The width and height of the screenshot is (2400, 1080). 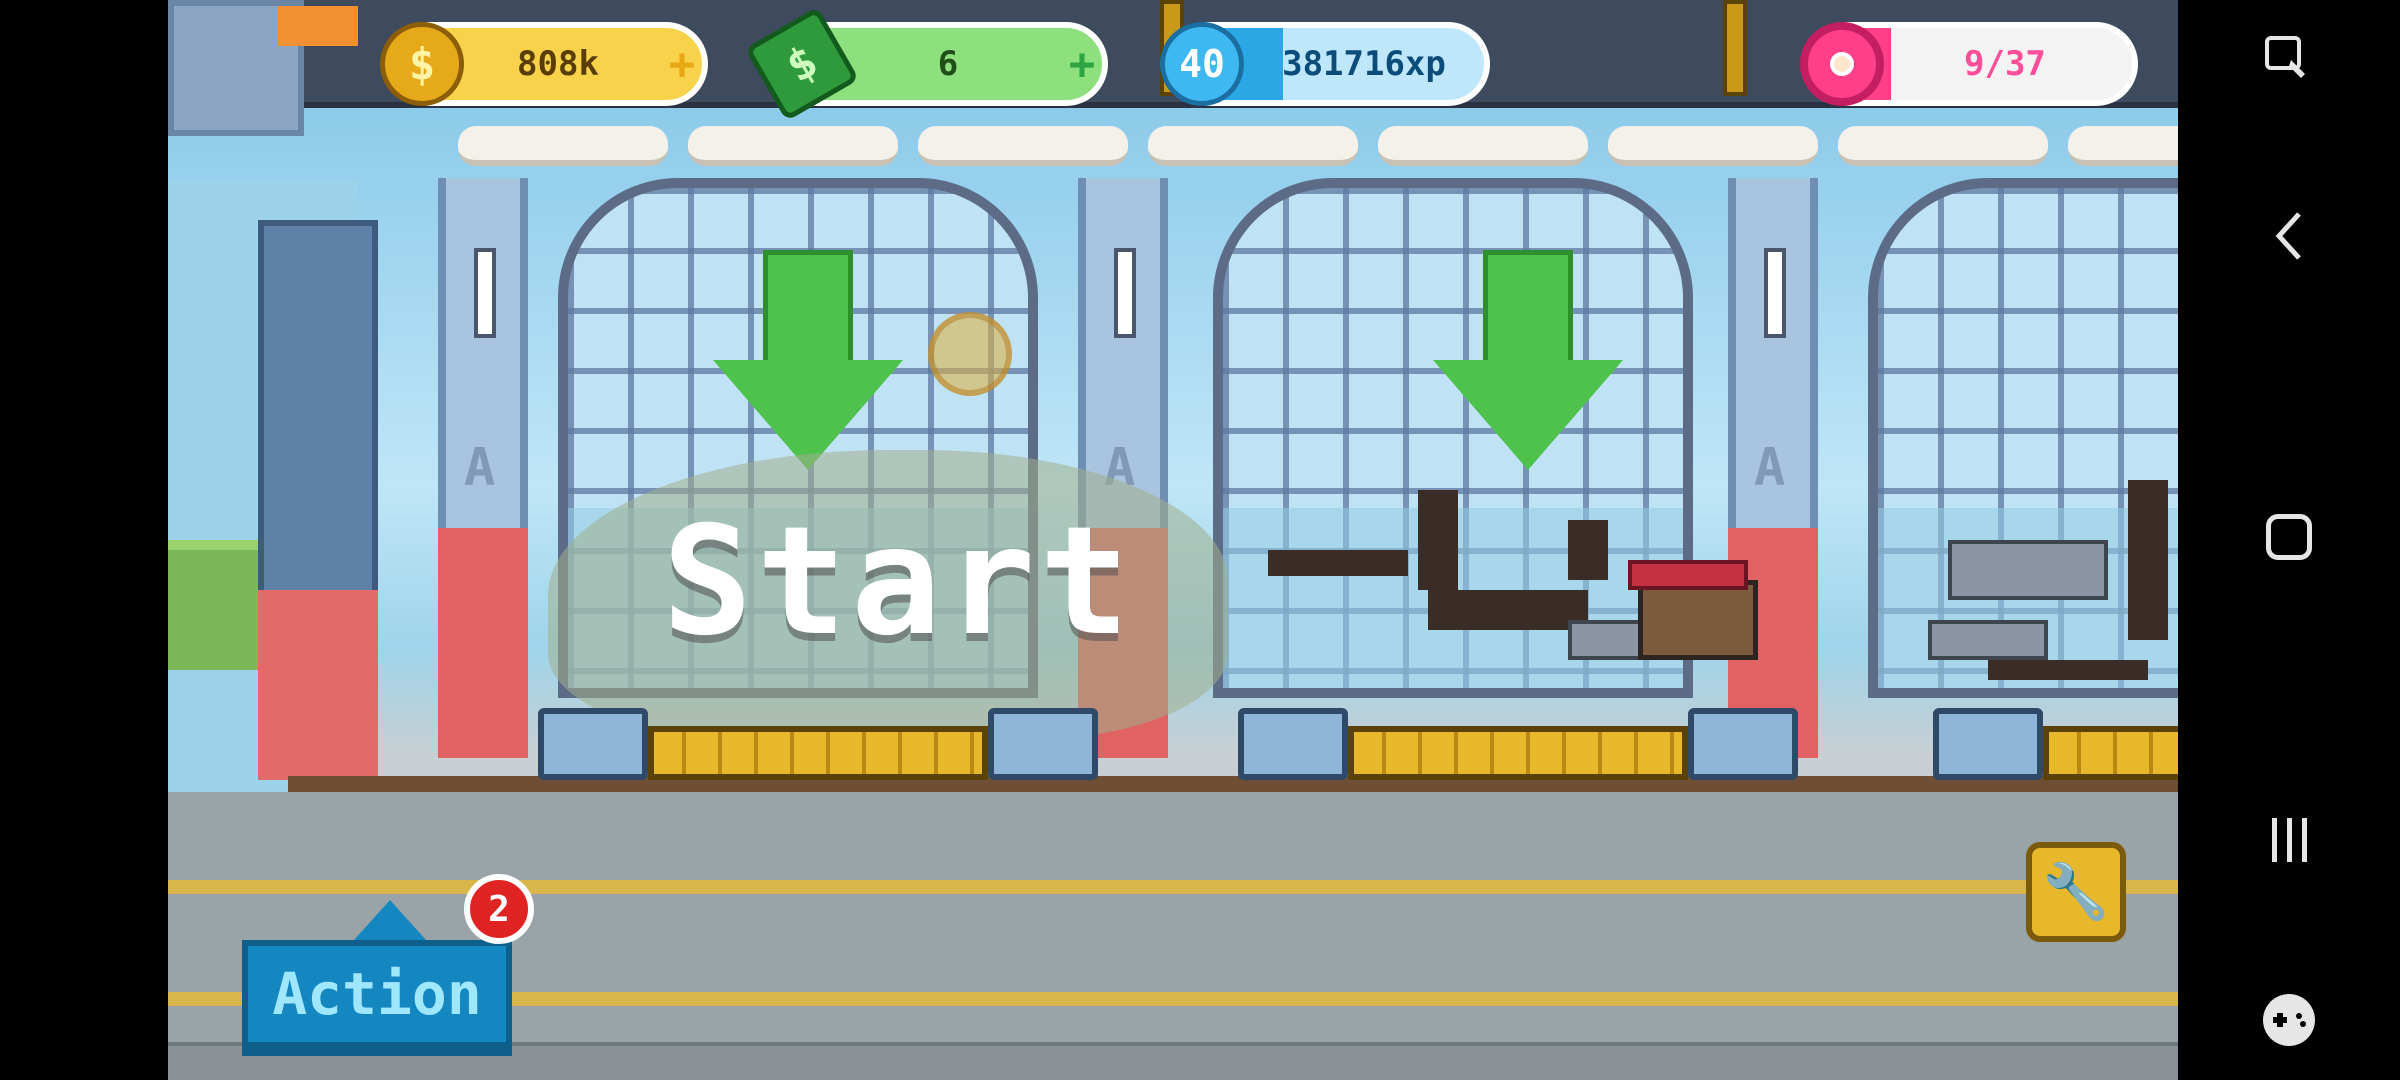 I want to click on ceiling-lamps, so click(x=1318, y=150).